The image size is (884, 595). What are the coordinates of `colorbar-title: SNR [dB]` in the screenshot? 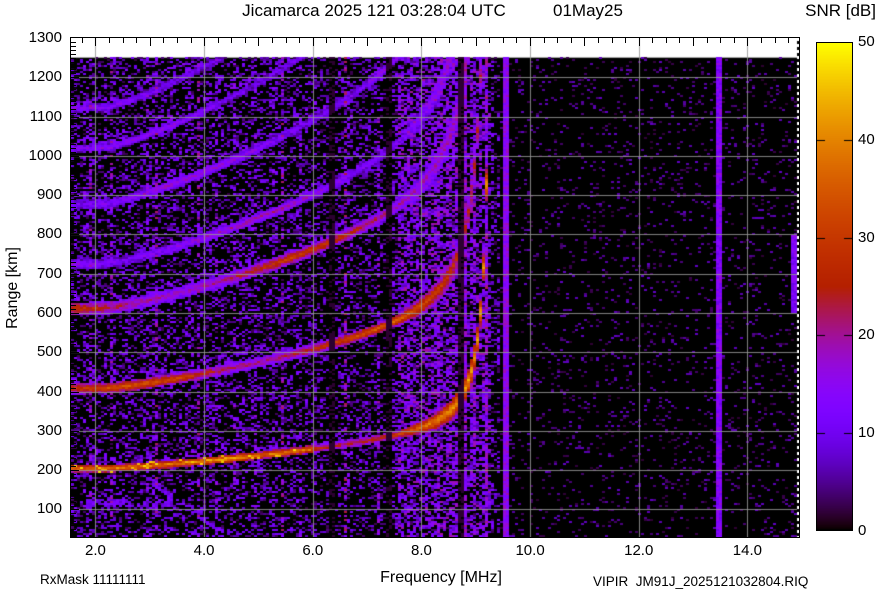 It's located at (840, 10).